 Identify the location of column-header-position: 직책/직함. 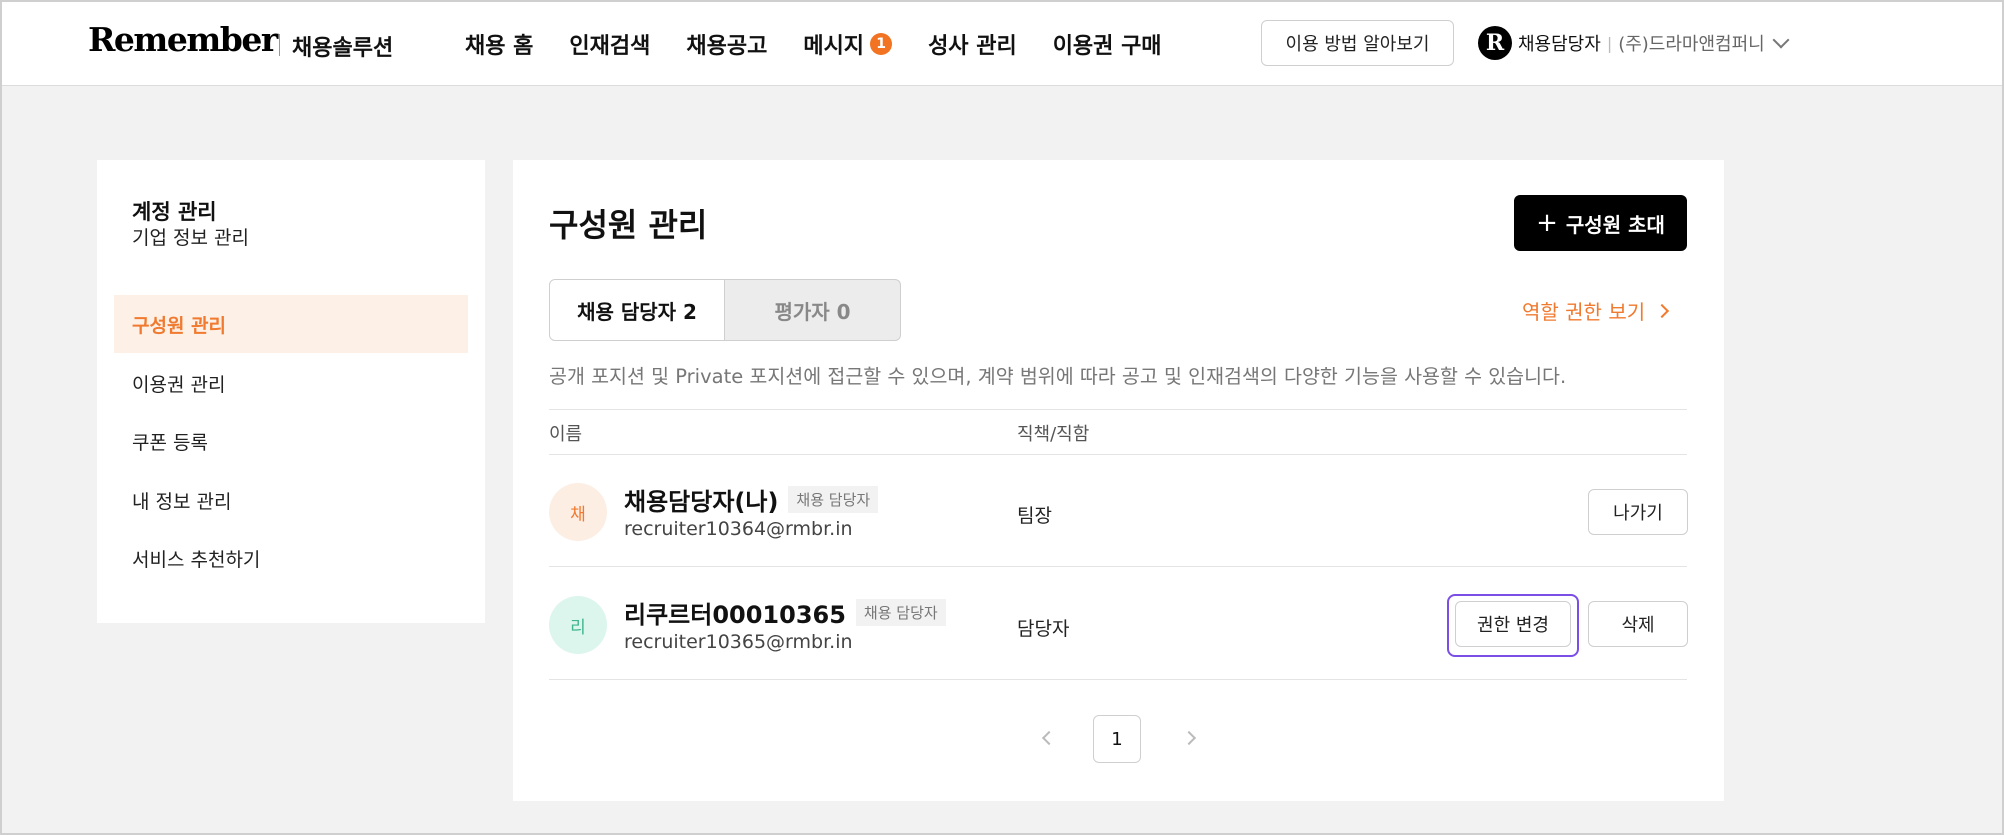
(1053, 434).